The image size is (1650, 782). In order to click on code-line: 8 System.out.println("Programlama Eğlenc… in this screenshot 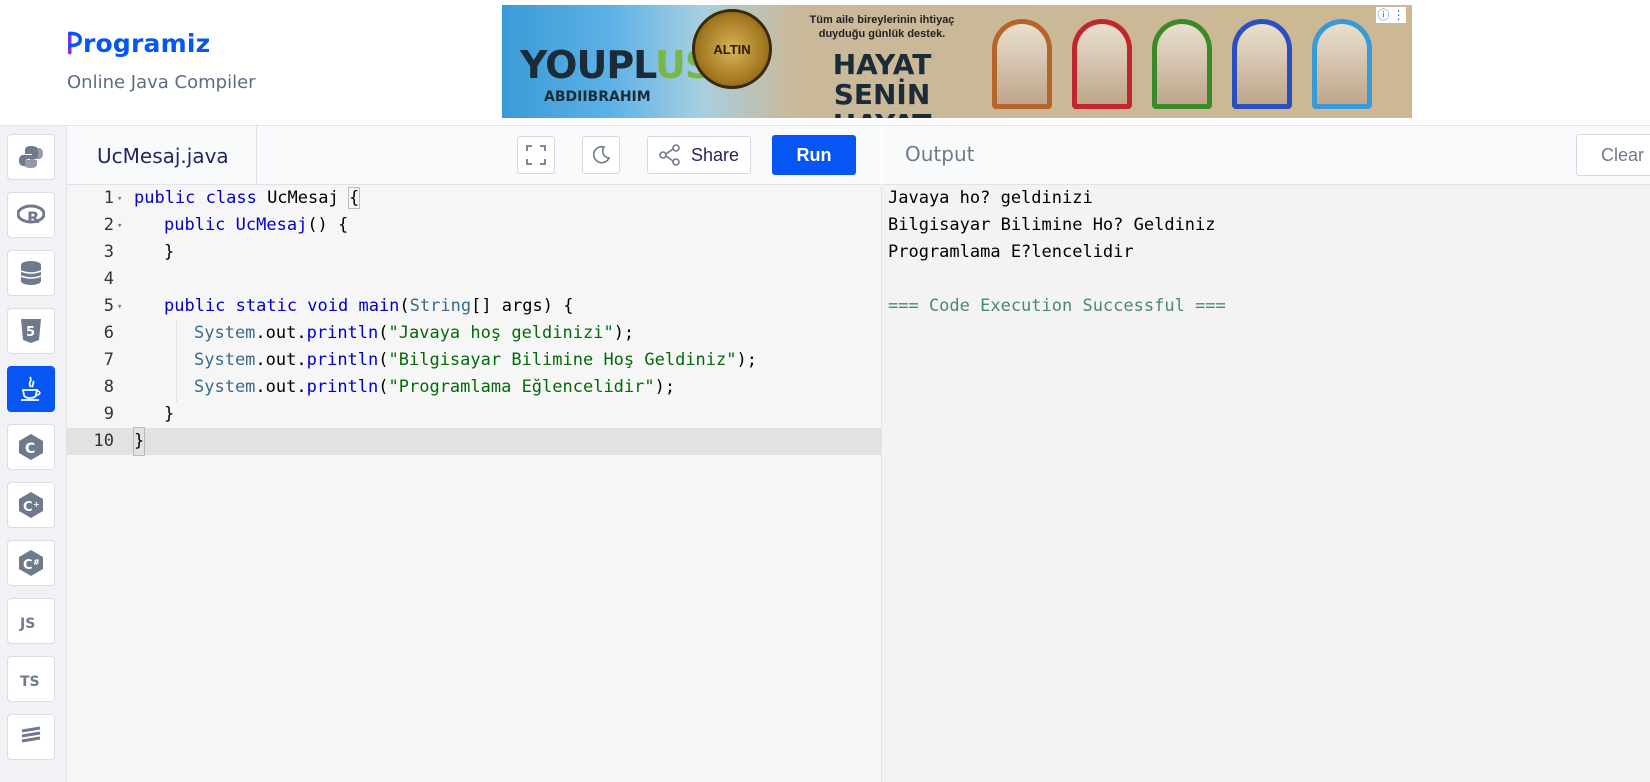, I will do `click(474, 387)`.